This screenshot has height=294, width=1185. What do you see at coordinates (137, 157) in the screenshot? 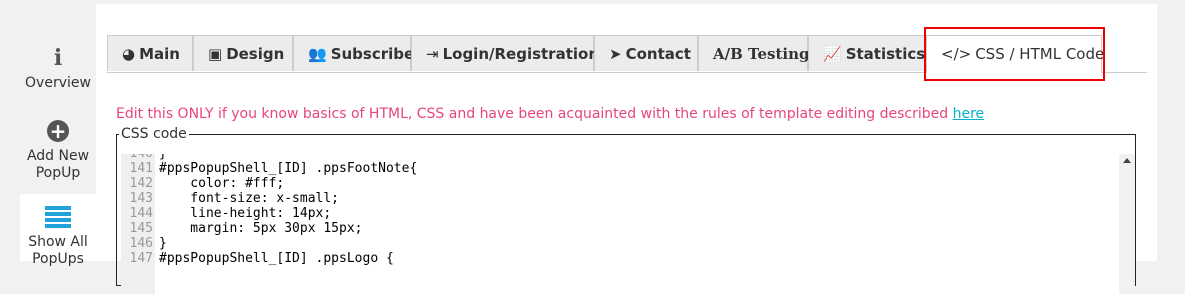
I see `line-number: 140` at bounding box center [137, 157].